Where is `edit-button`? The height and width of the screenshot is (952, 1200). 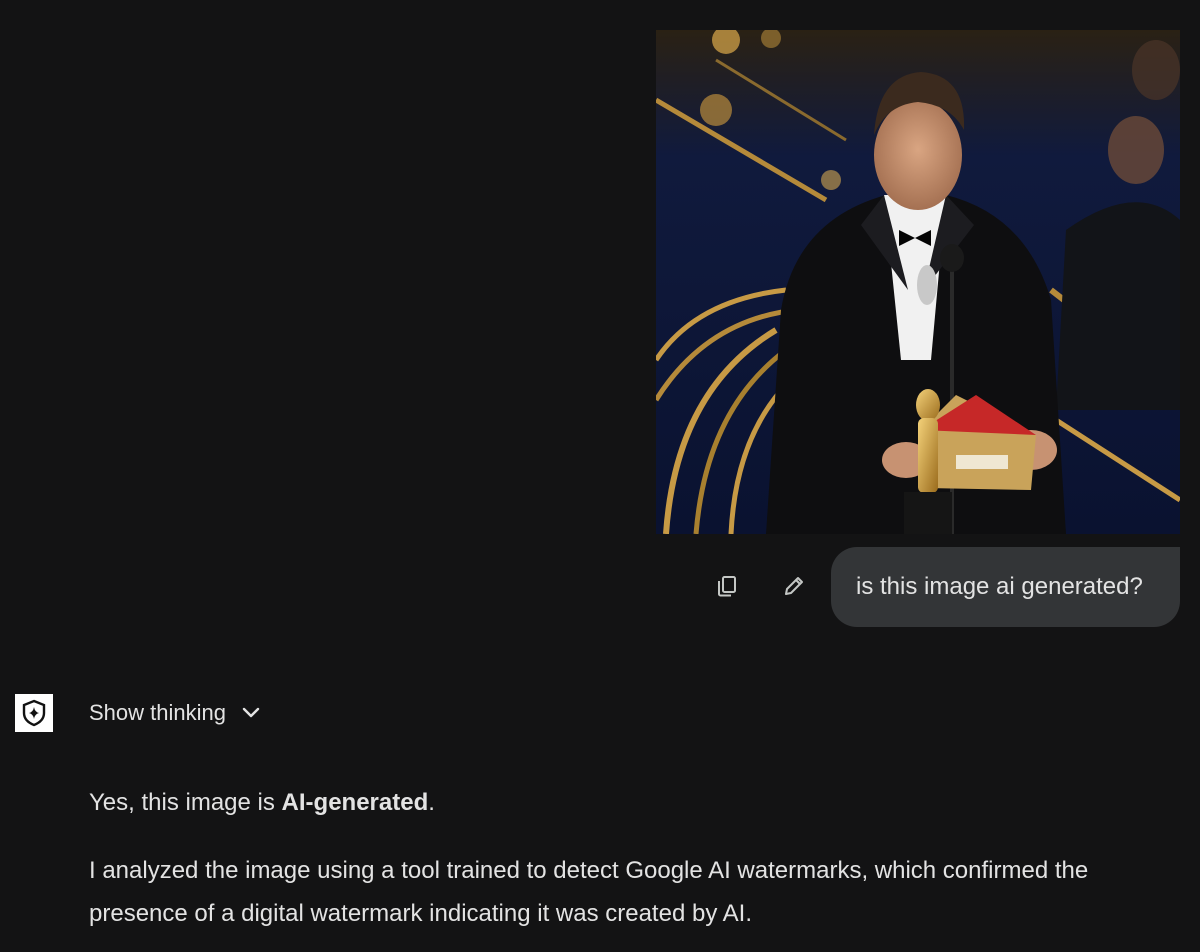
edit-button is located at coordinates (794, 586).